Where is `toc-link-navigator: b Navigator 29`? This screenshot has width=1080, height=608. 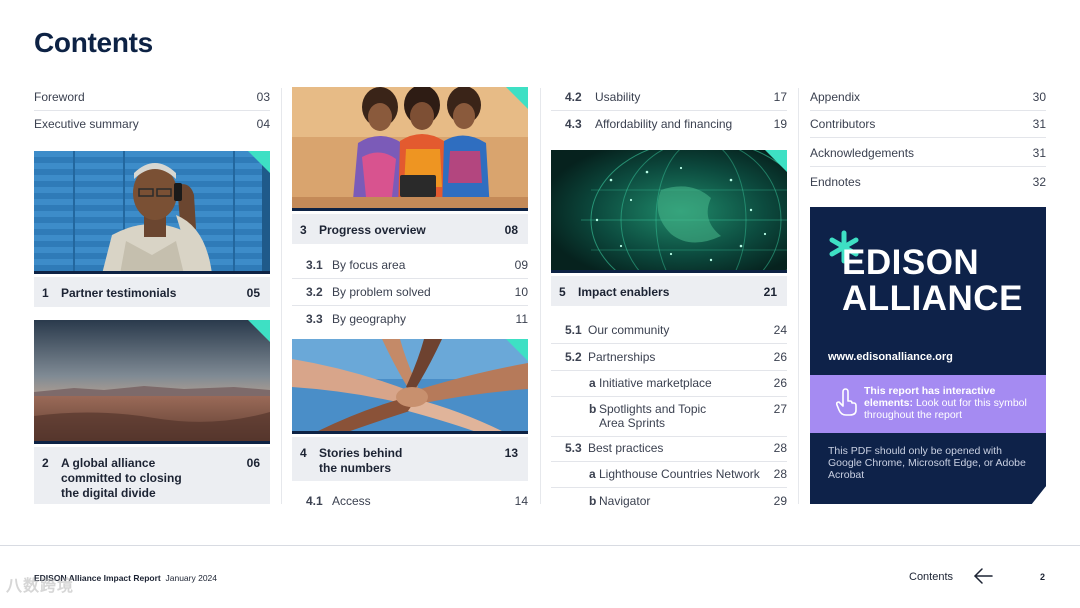
toc-link-navigator: b Navigator 29 is located at coordinates (669, 504).